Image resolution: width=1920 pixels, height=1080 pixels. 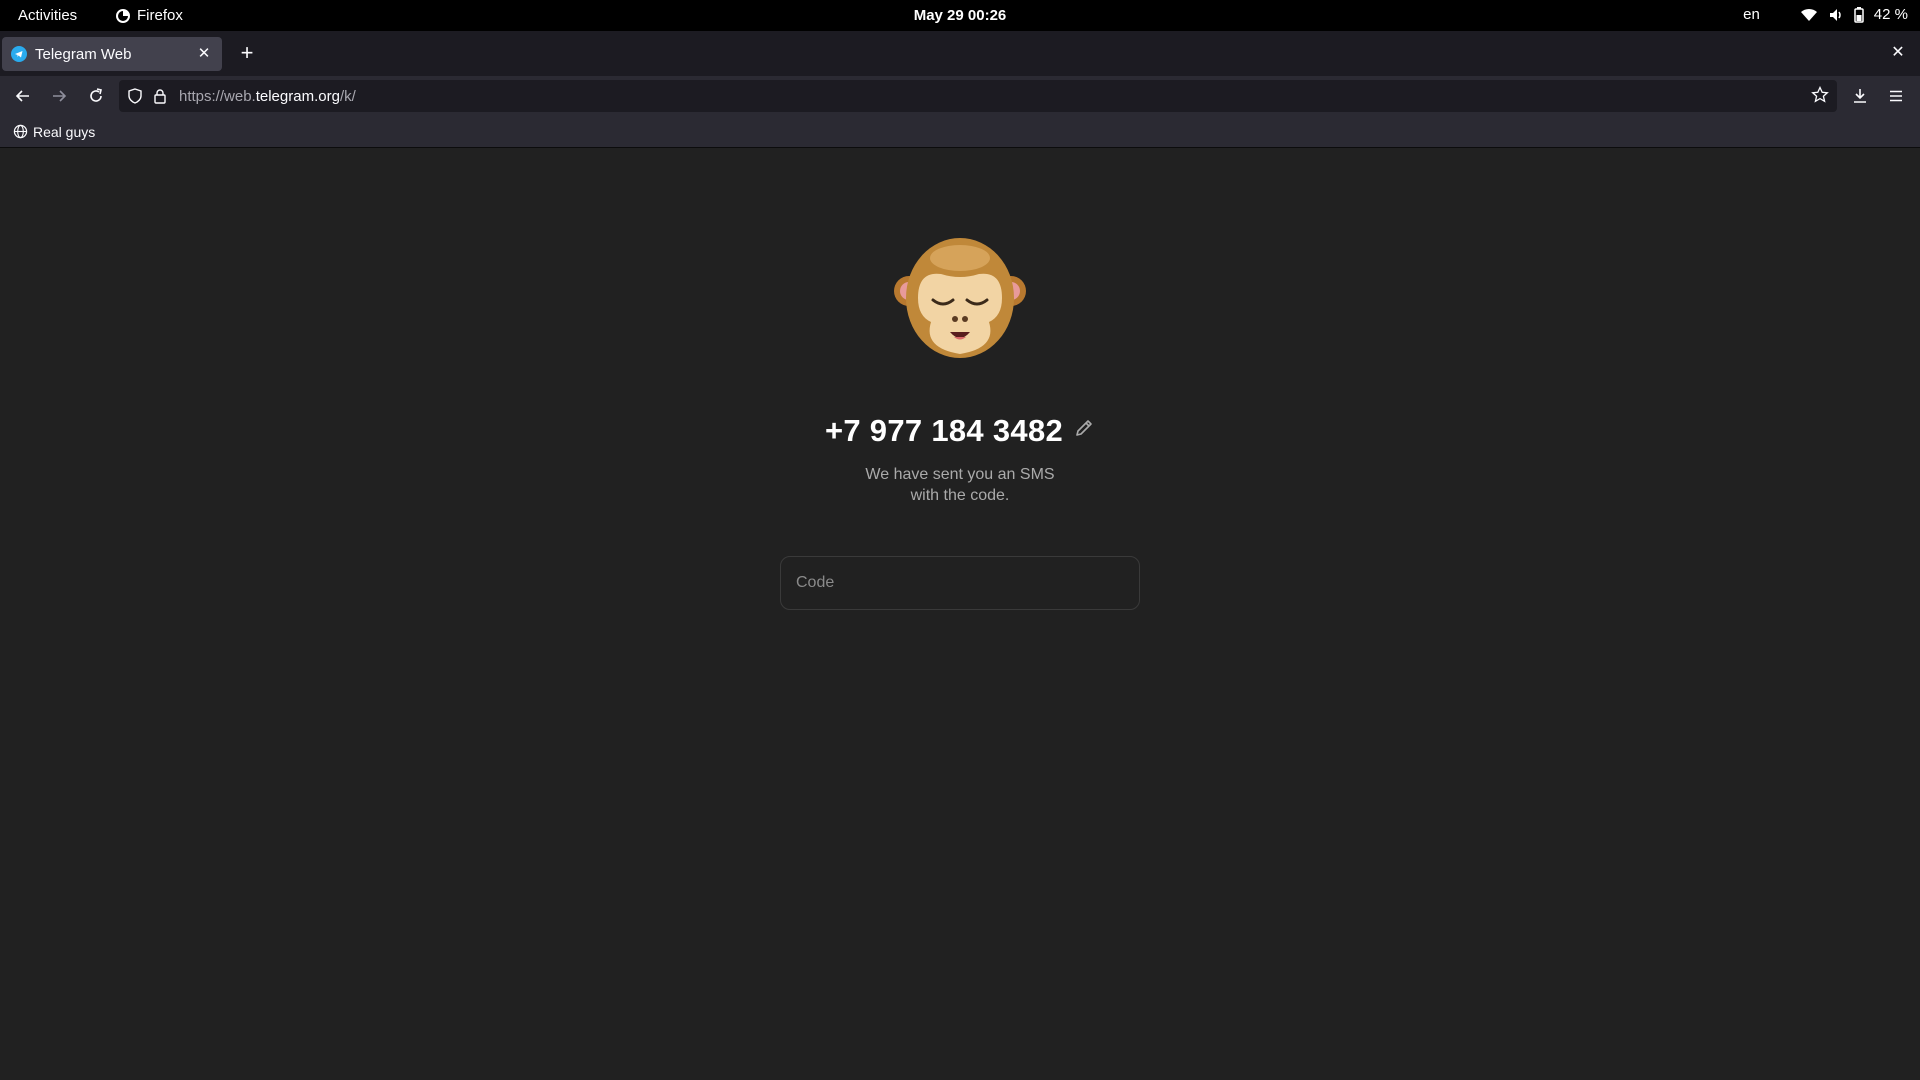 I want to click on tracking-shield-icon, so click(x=135, y=96).